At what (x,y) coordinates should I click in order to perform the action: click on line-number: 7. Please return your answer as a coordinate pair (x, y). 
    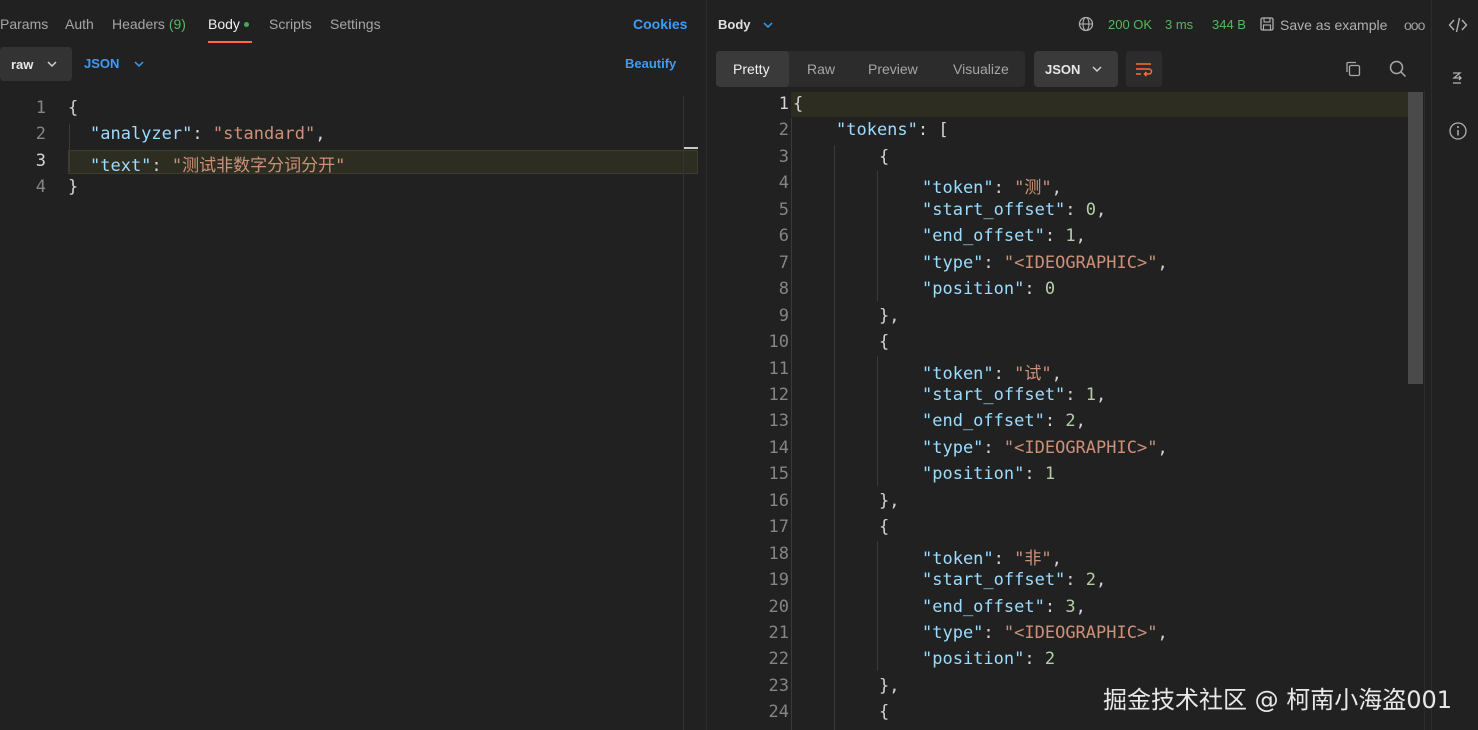
    Looking at the image, I should click on (783, 262).